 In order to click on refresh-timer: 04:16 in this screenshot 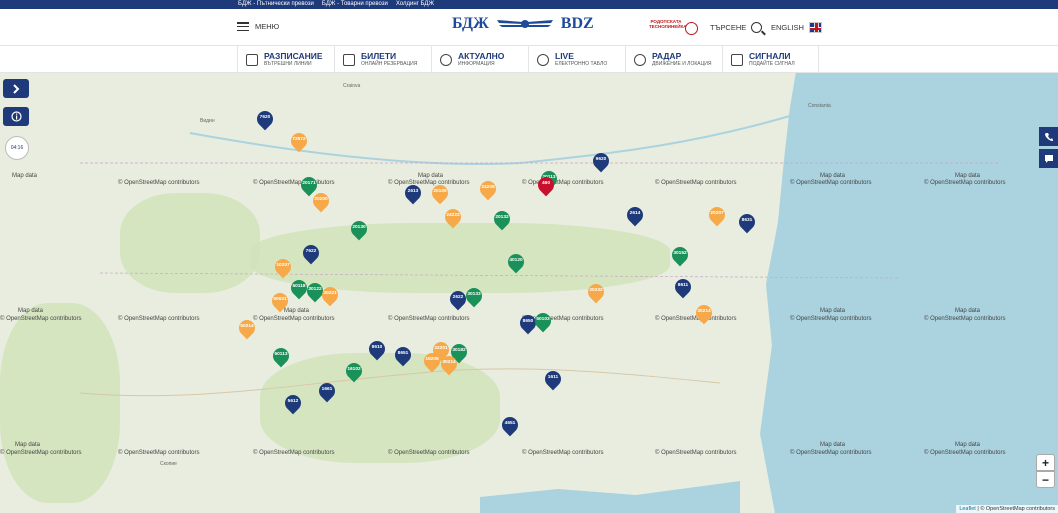, I will do `click(17, 148)`.